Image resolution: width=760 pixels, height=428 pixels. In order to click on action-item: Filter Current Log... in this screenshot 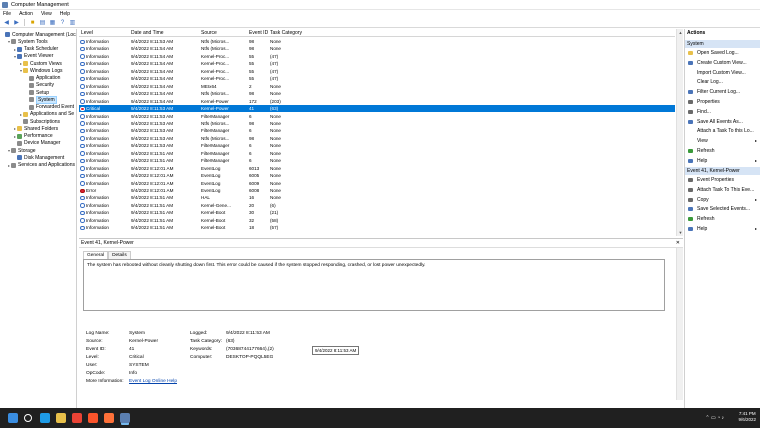, I will do `click(722, 92)`.